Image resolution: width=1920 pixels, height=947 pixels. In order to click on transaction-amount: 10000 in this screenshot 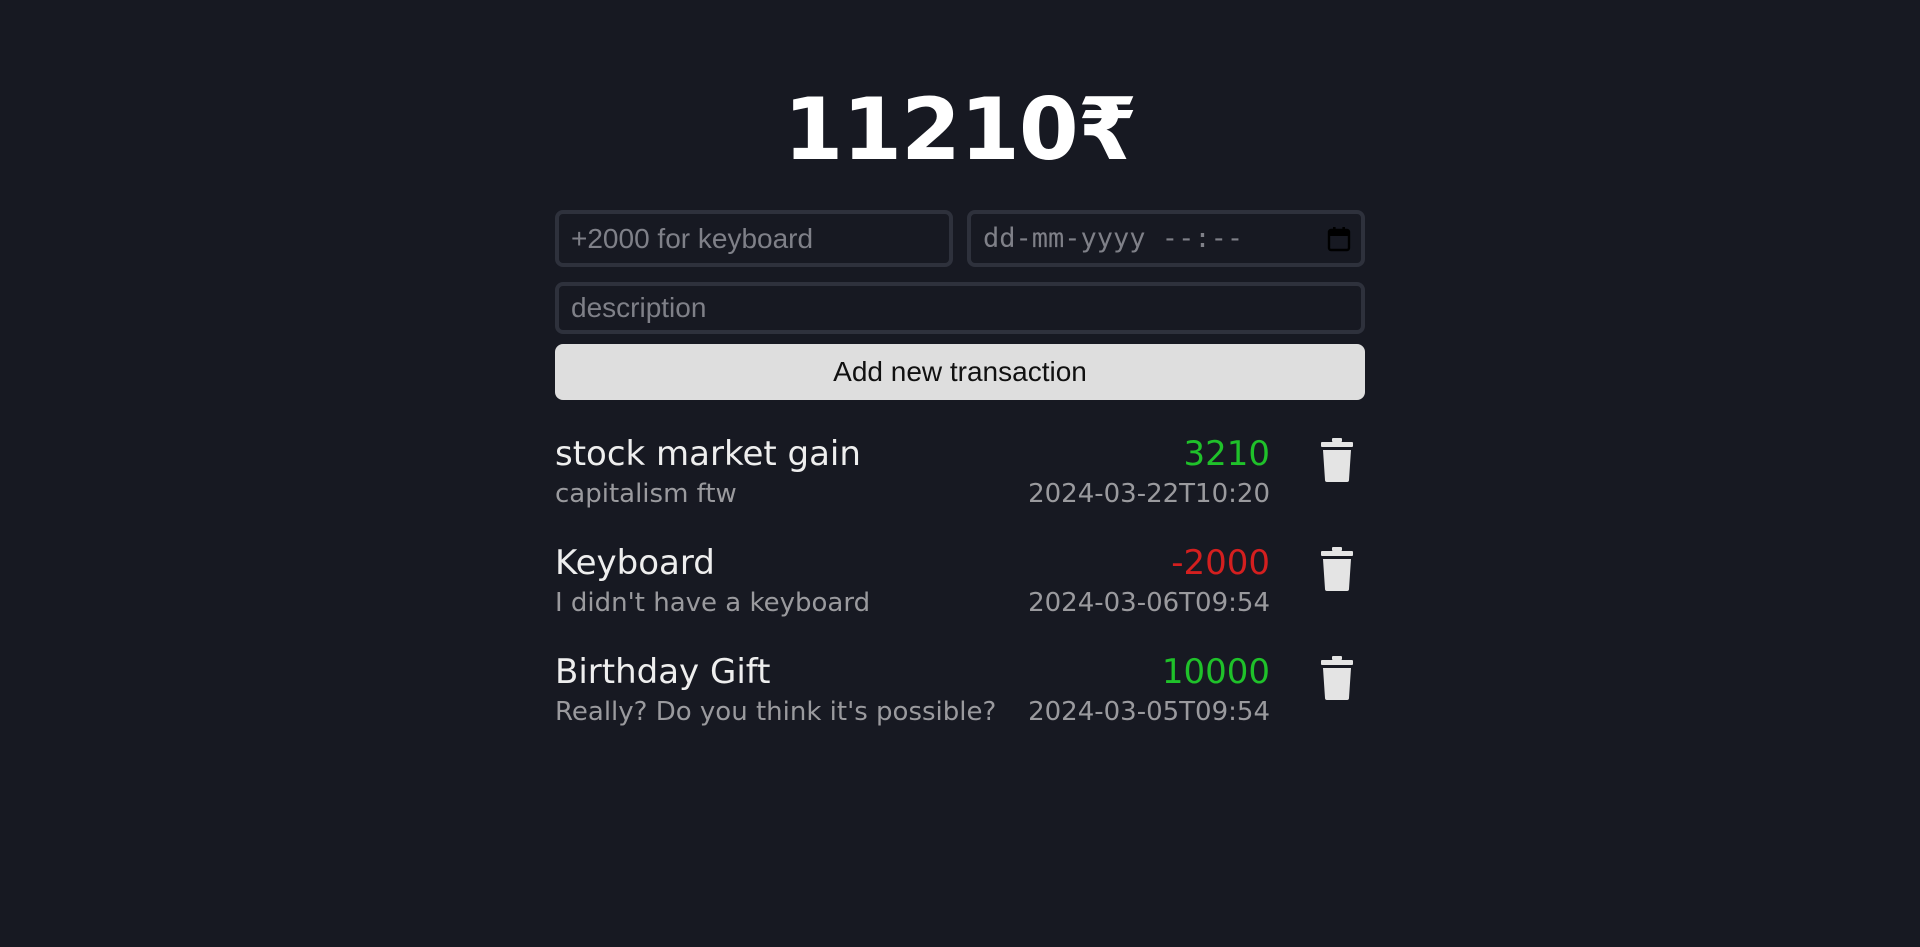, I will do `click(1215, 672)`.